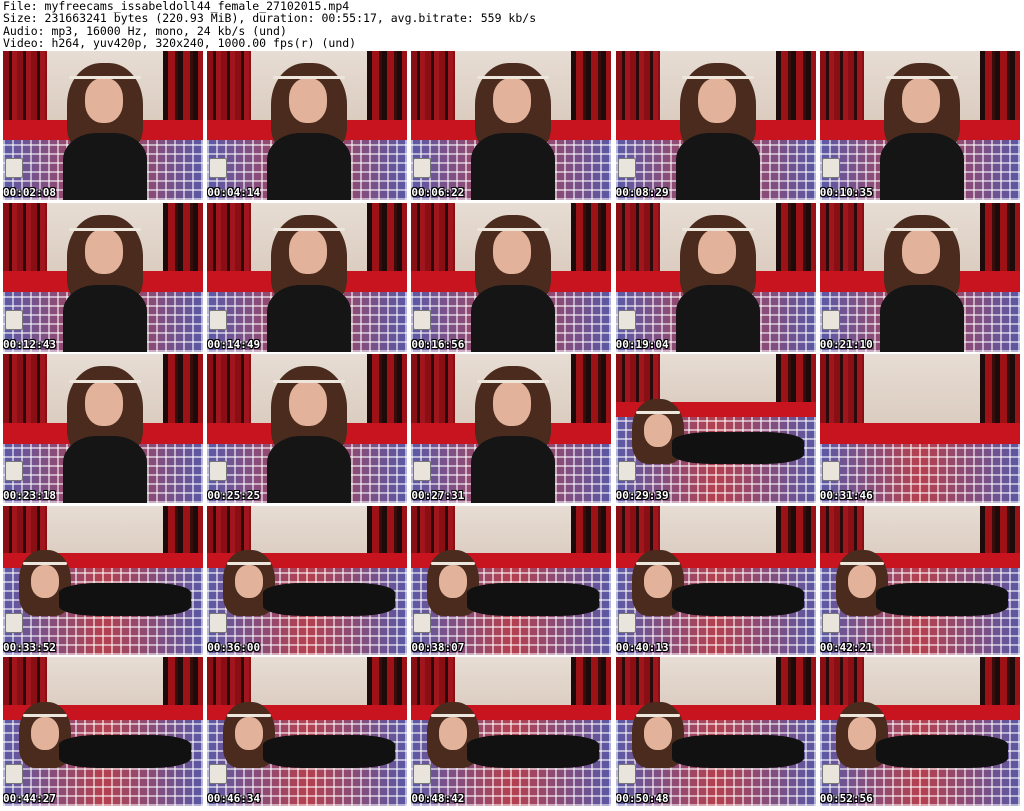 This screenshot has width=1024, height=811. Describe the element at coordinates (307, 277) in the screenshot. I see `video-thumbnail: 00:14:49` at that location.